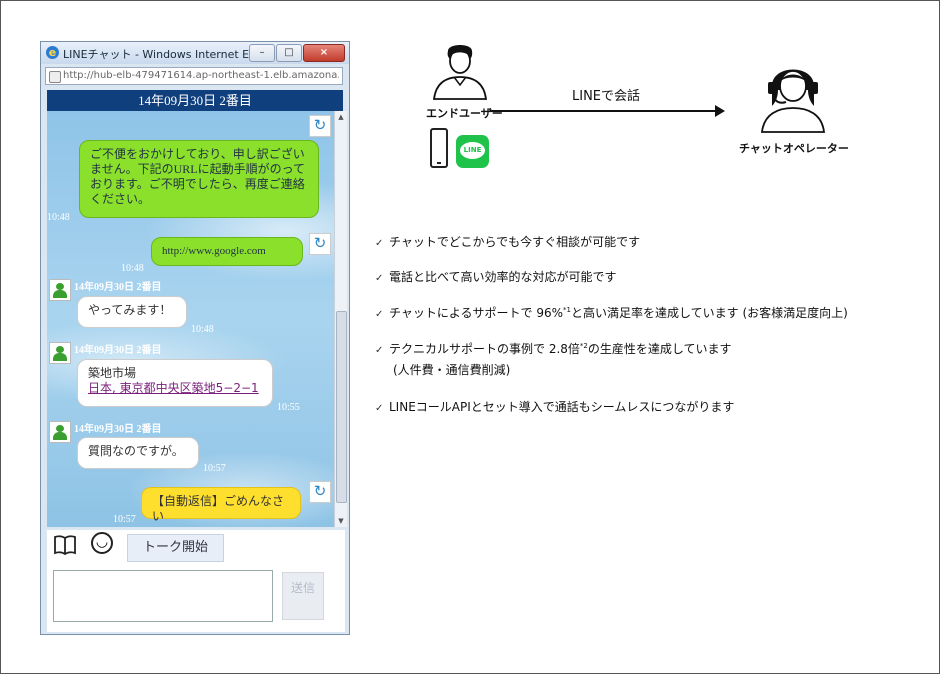 The height and width of the screenshot is (674, 940). Describe the element at coordinates (341, 521) in the screenshot. I see `scroll-down-icon: ▼` at that location.